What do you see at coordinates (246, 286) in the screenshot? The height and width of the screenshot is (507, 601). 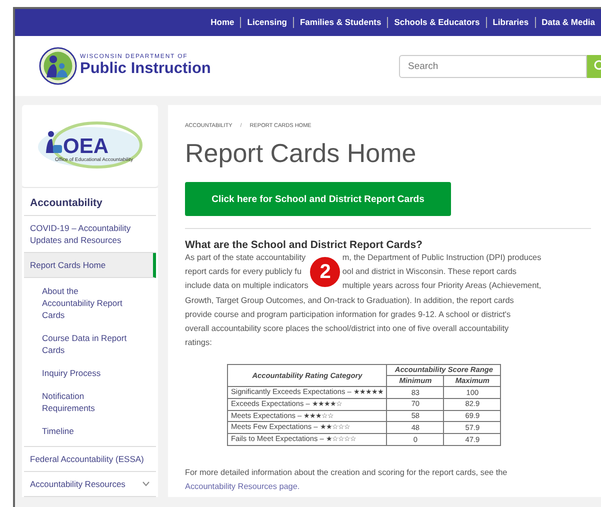 I see `paragraph-line: include data on multiple indicators` at bounding box center [246, 286].